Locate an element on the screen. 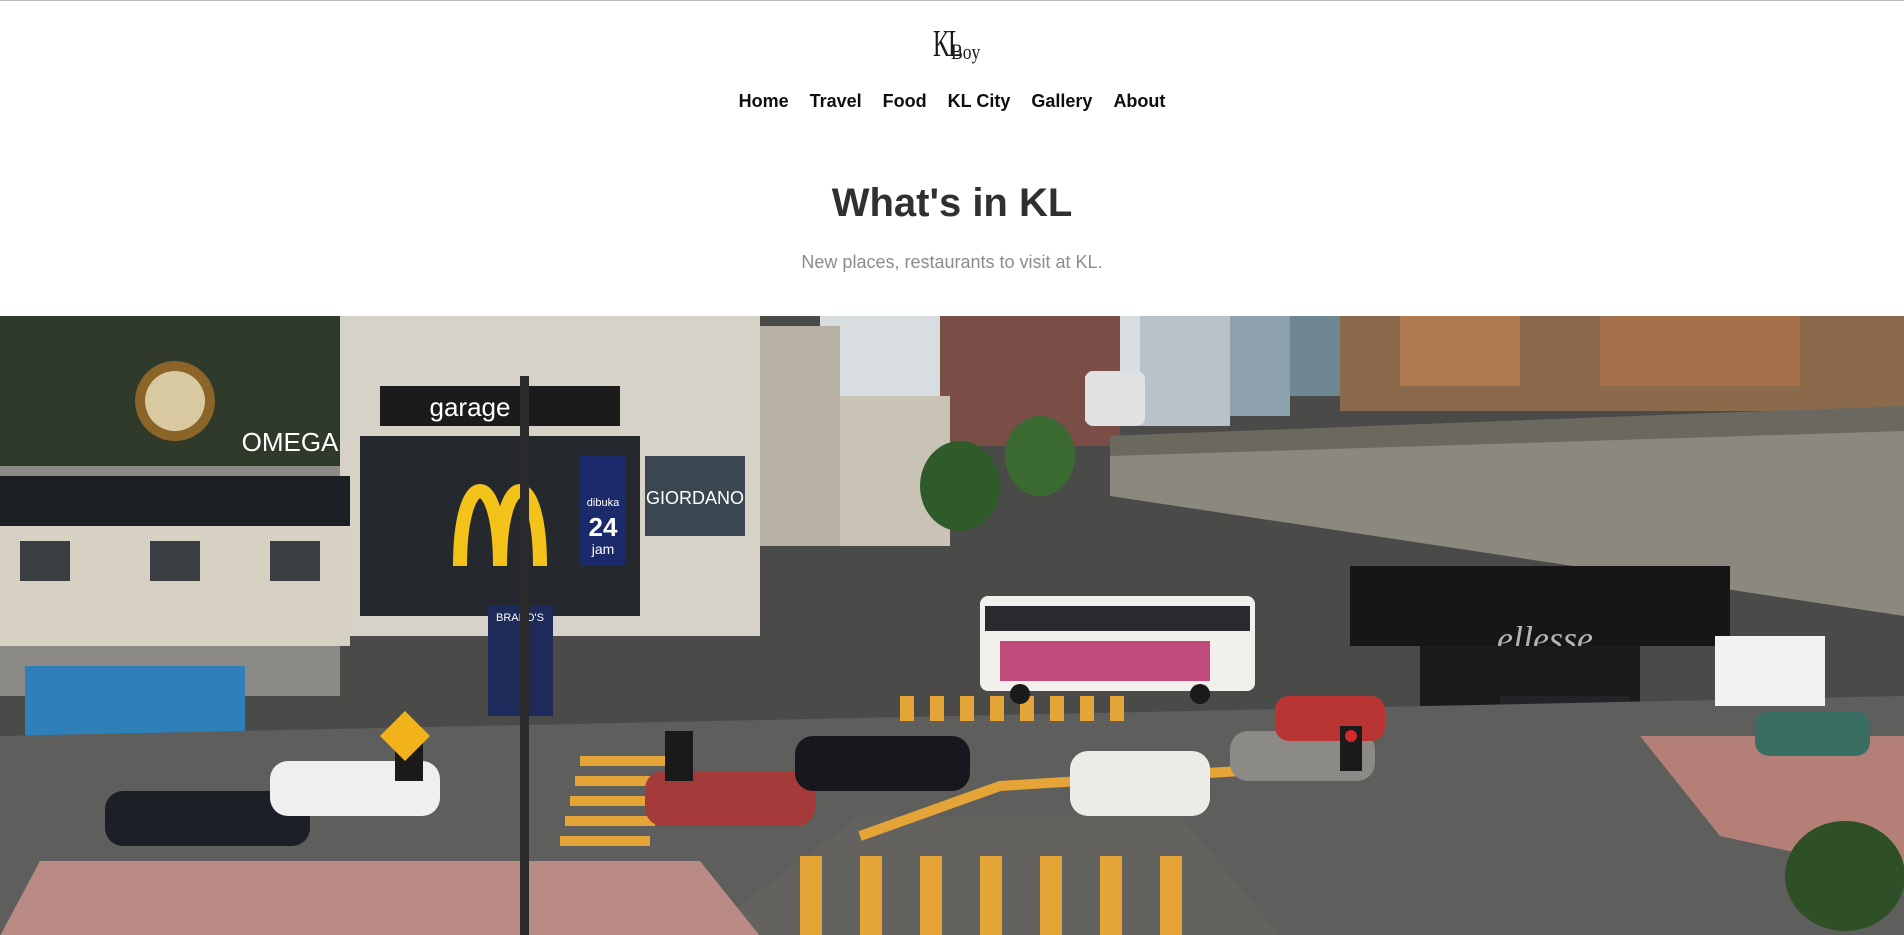 The image size is (1904, 935). site-logo: KLBoy is located at coordinates (952, 44).